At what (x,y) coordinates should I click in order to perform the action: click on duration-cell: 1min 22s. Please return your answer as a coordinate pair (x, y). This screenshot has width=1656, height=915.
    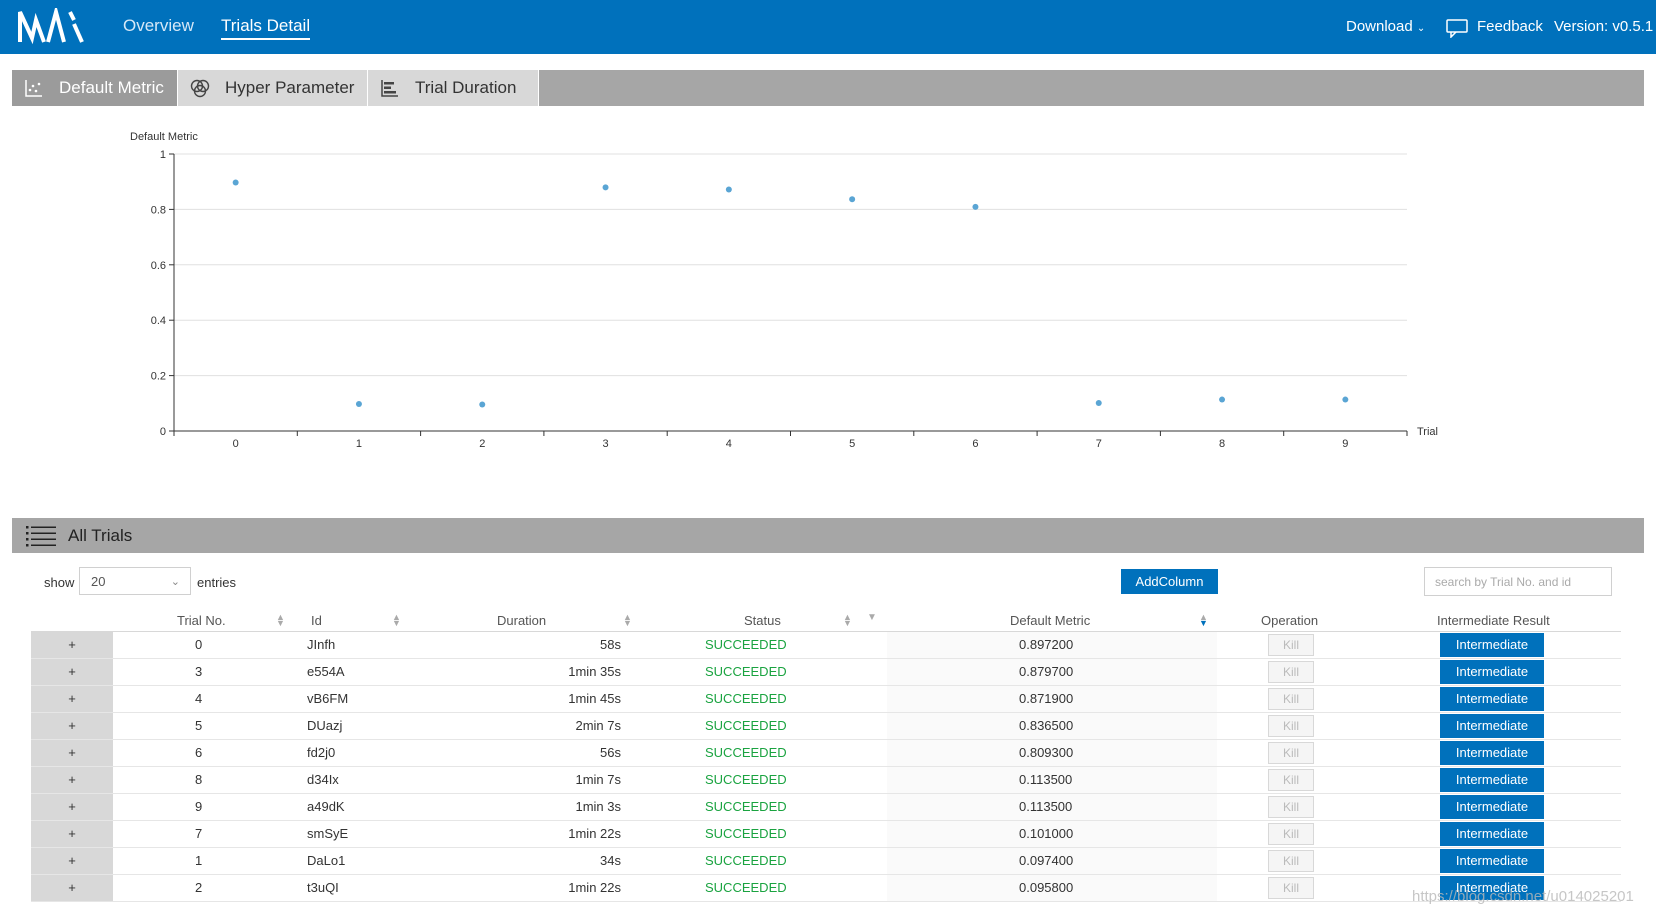
    Looking at the image, I should click on (594, 833).